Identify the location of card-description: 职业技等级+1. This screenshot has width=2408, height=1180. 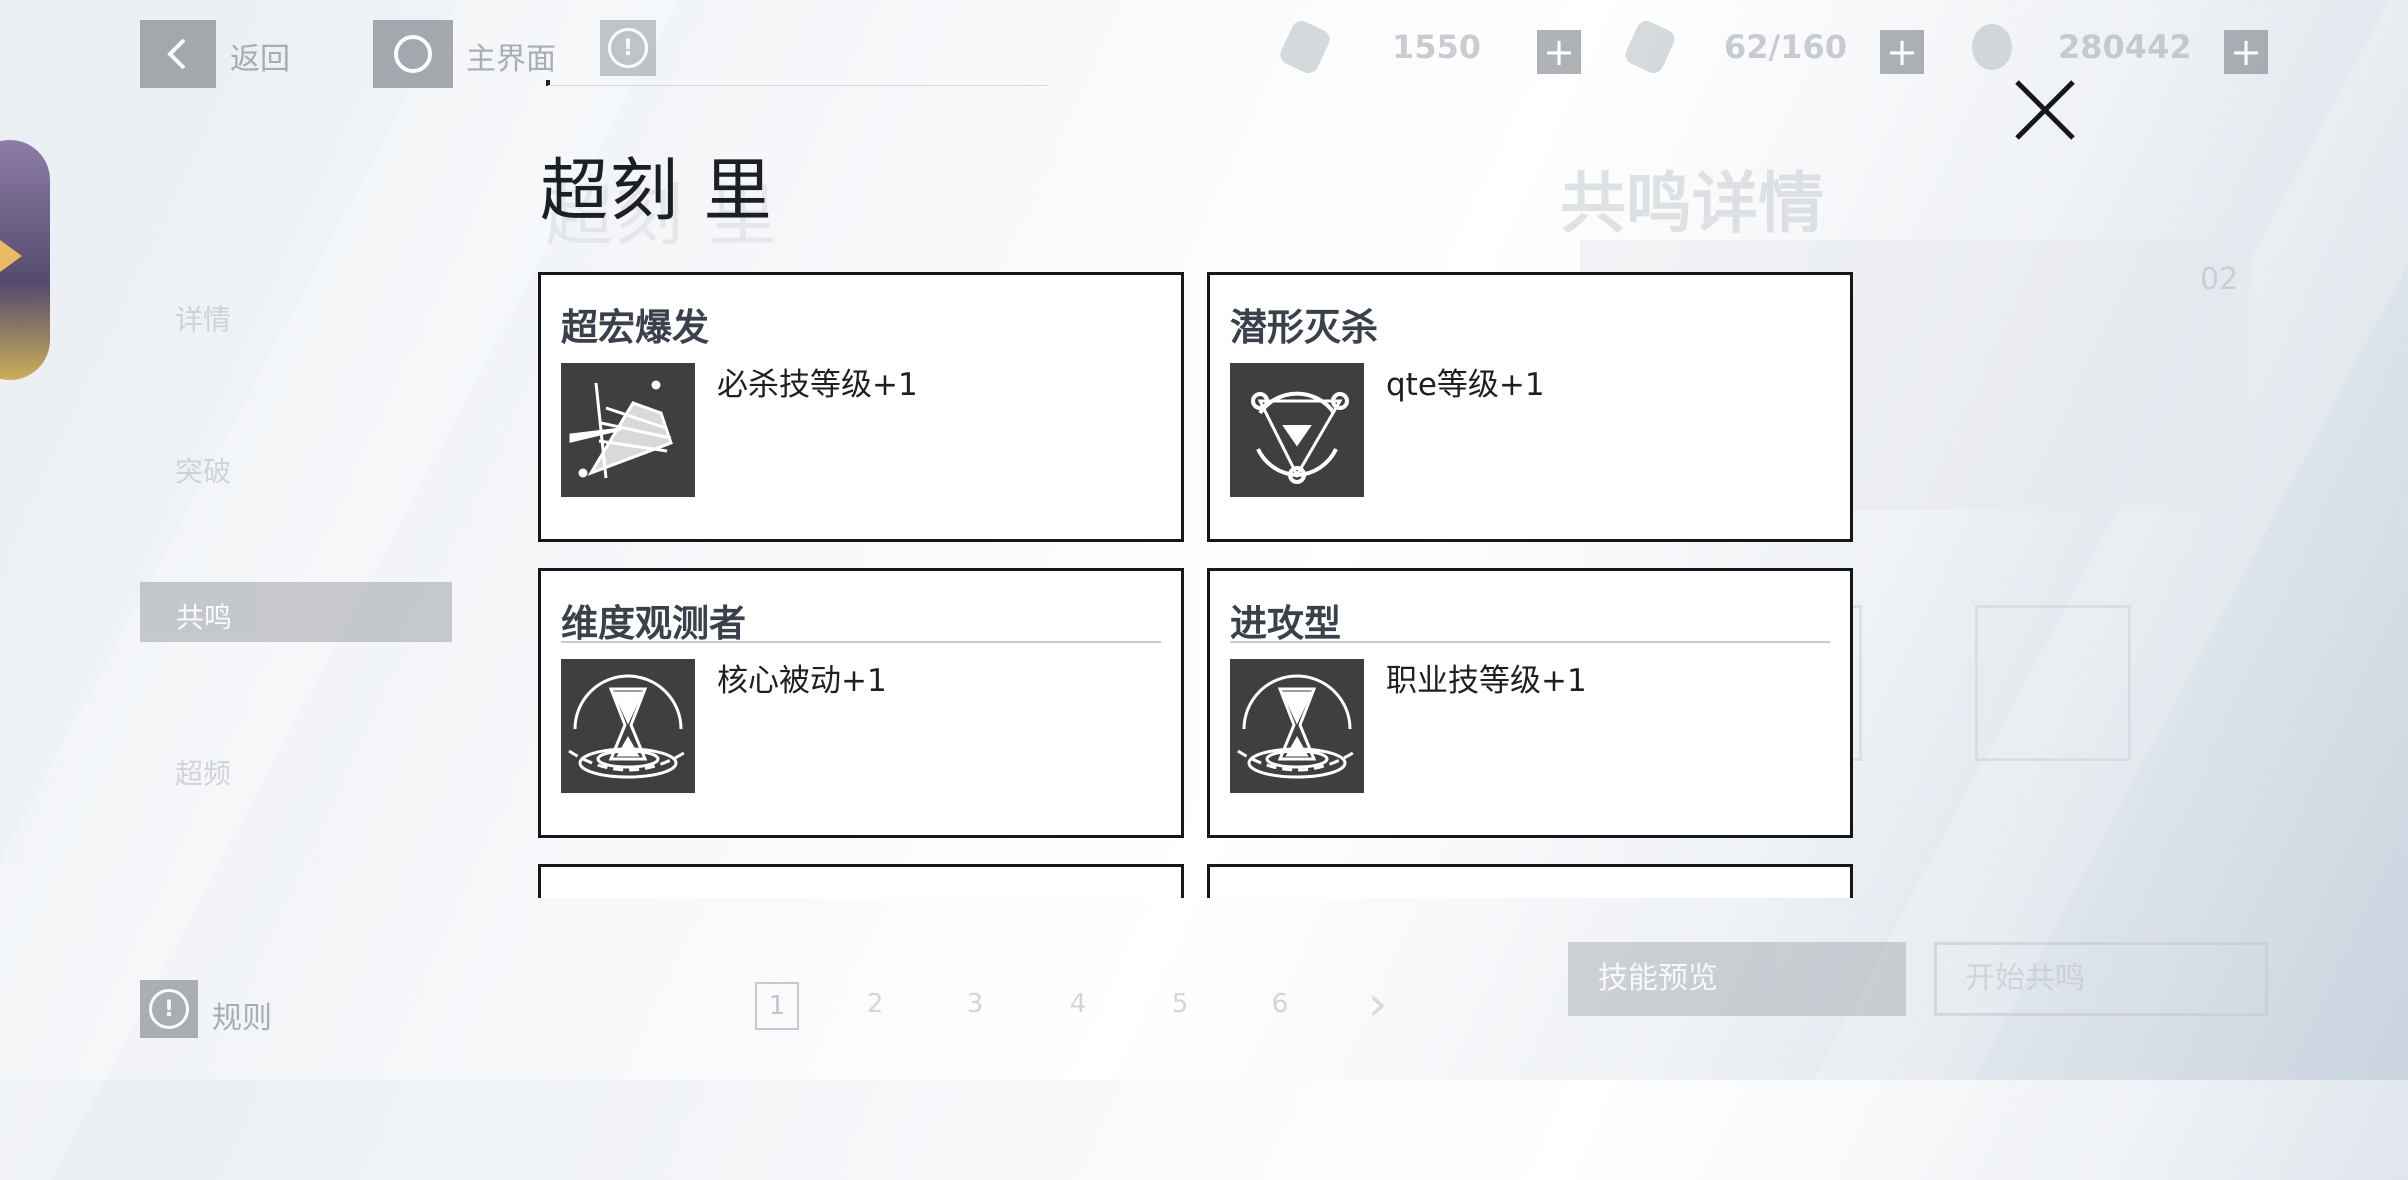
(1486, 681).